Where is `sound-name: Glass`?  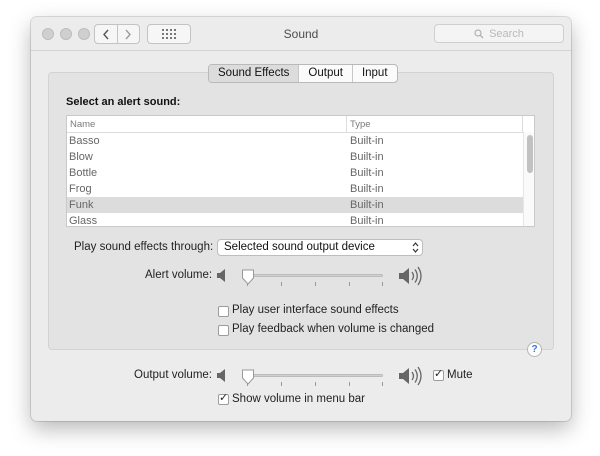 sound-name: Glass is located at coordinates (83, 221).